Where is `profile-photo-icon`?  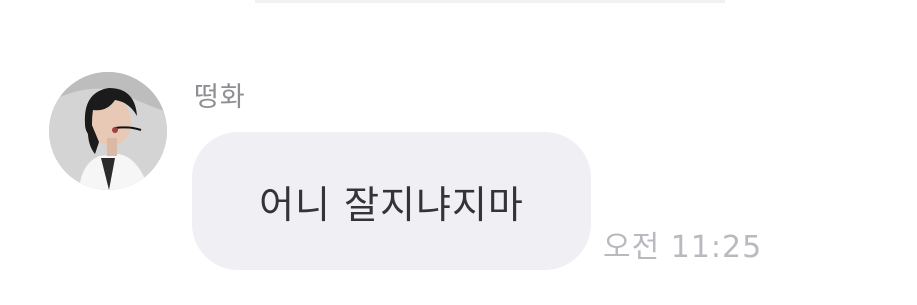 profile-photo-icon is located at coordinates (108, 131).